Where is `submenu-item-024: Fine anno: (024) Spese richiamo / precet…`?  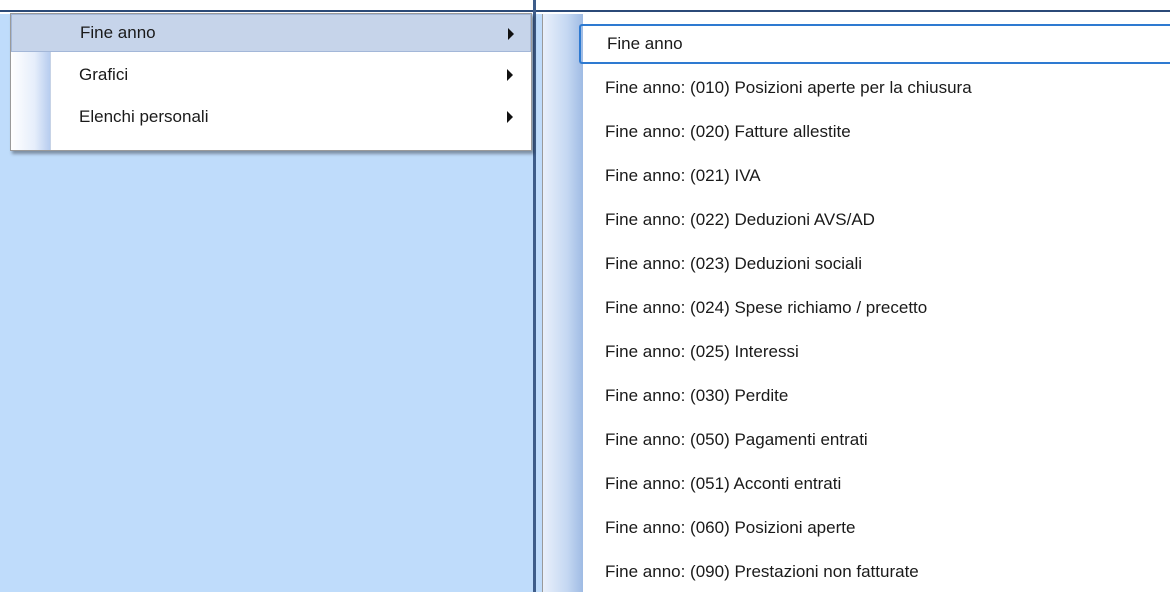
submenu-item-024: Fine anno: (024) Spese richiamo / precet… is located at coordinates (874, 308).